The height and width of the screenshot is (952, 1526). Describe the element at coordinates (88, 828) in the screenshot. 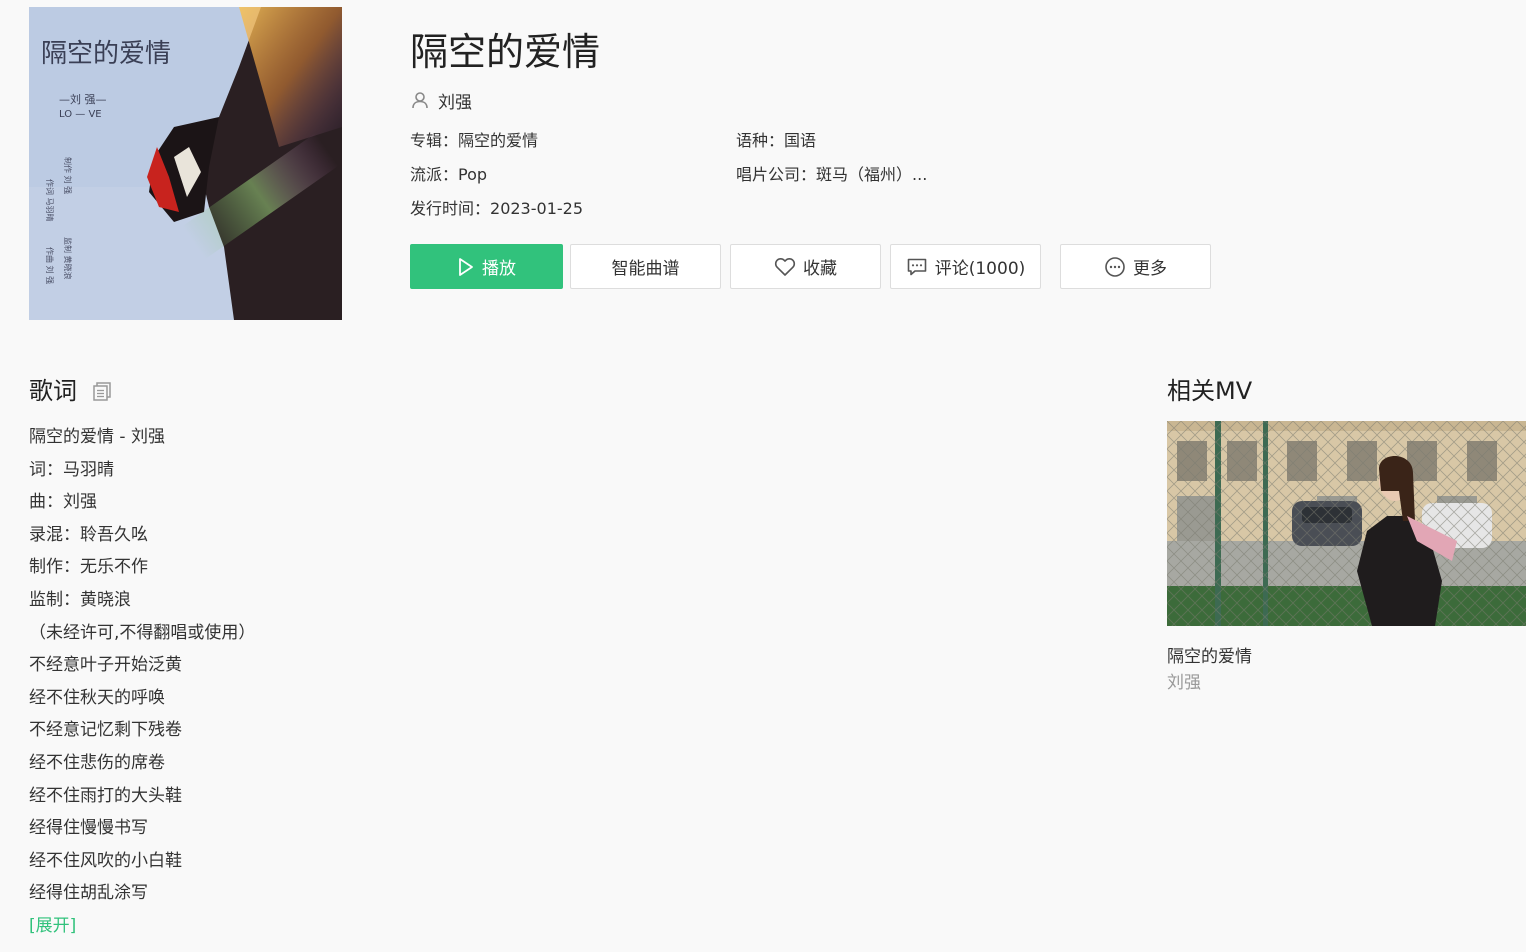

I see `lyric-line: 经得住慢慢书写` at that location.